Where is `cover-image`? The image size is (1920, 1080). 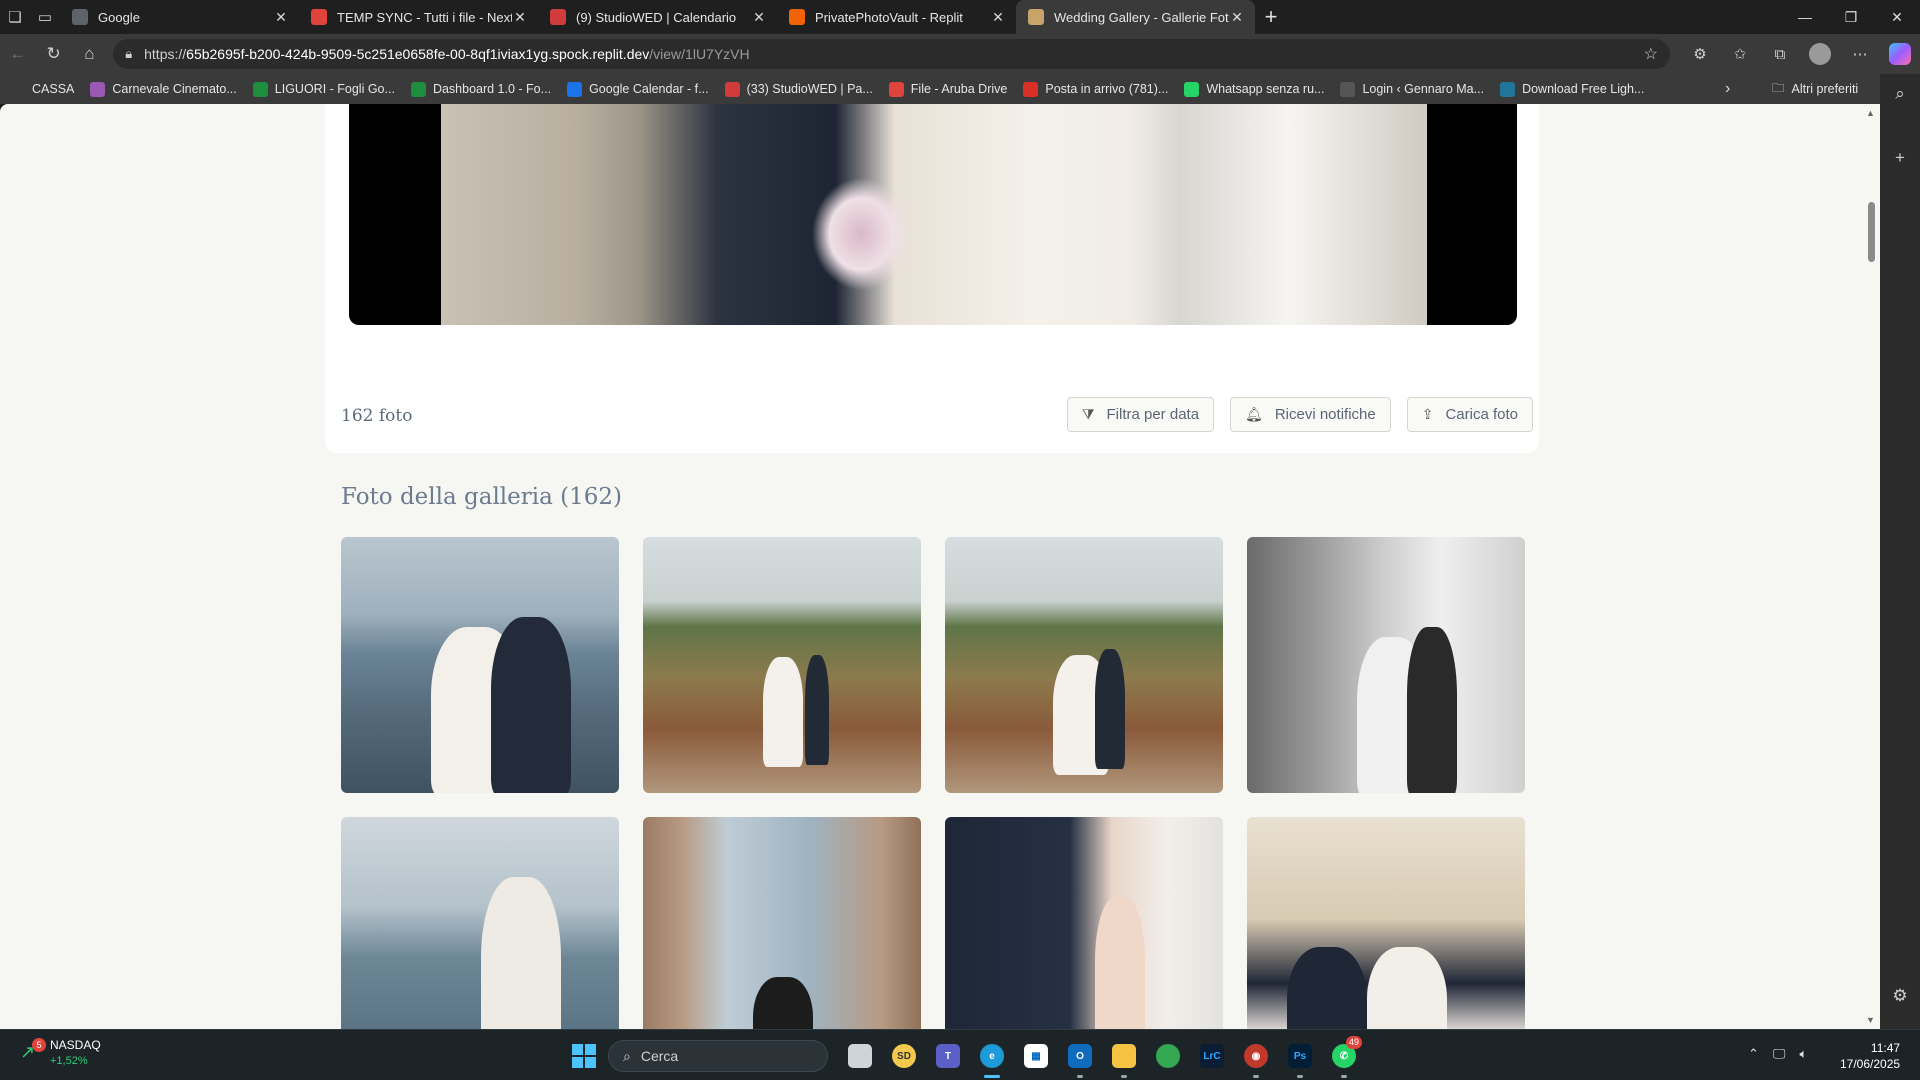 cover-image is located at coordinates (934, 214).